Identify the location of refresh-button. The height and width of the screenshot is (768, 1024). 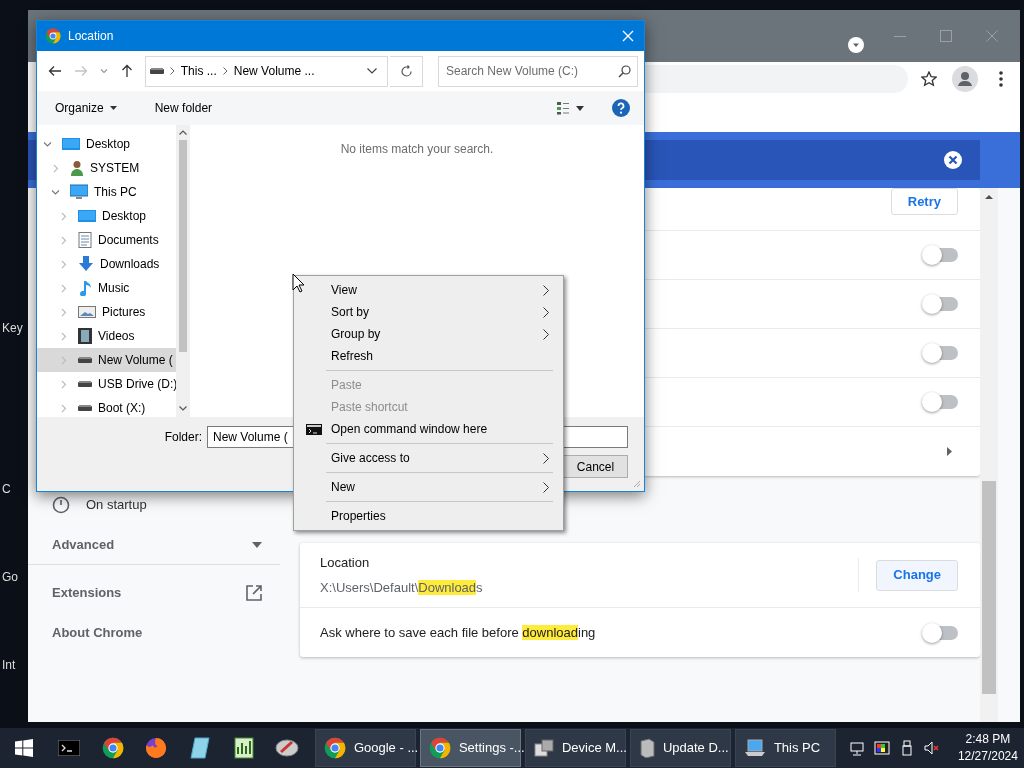
(406, 71).